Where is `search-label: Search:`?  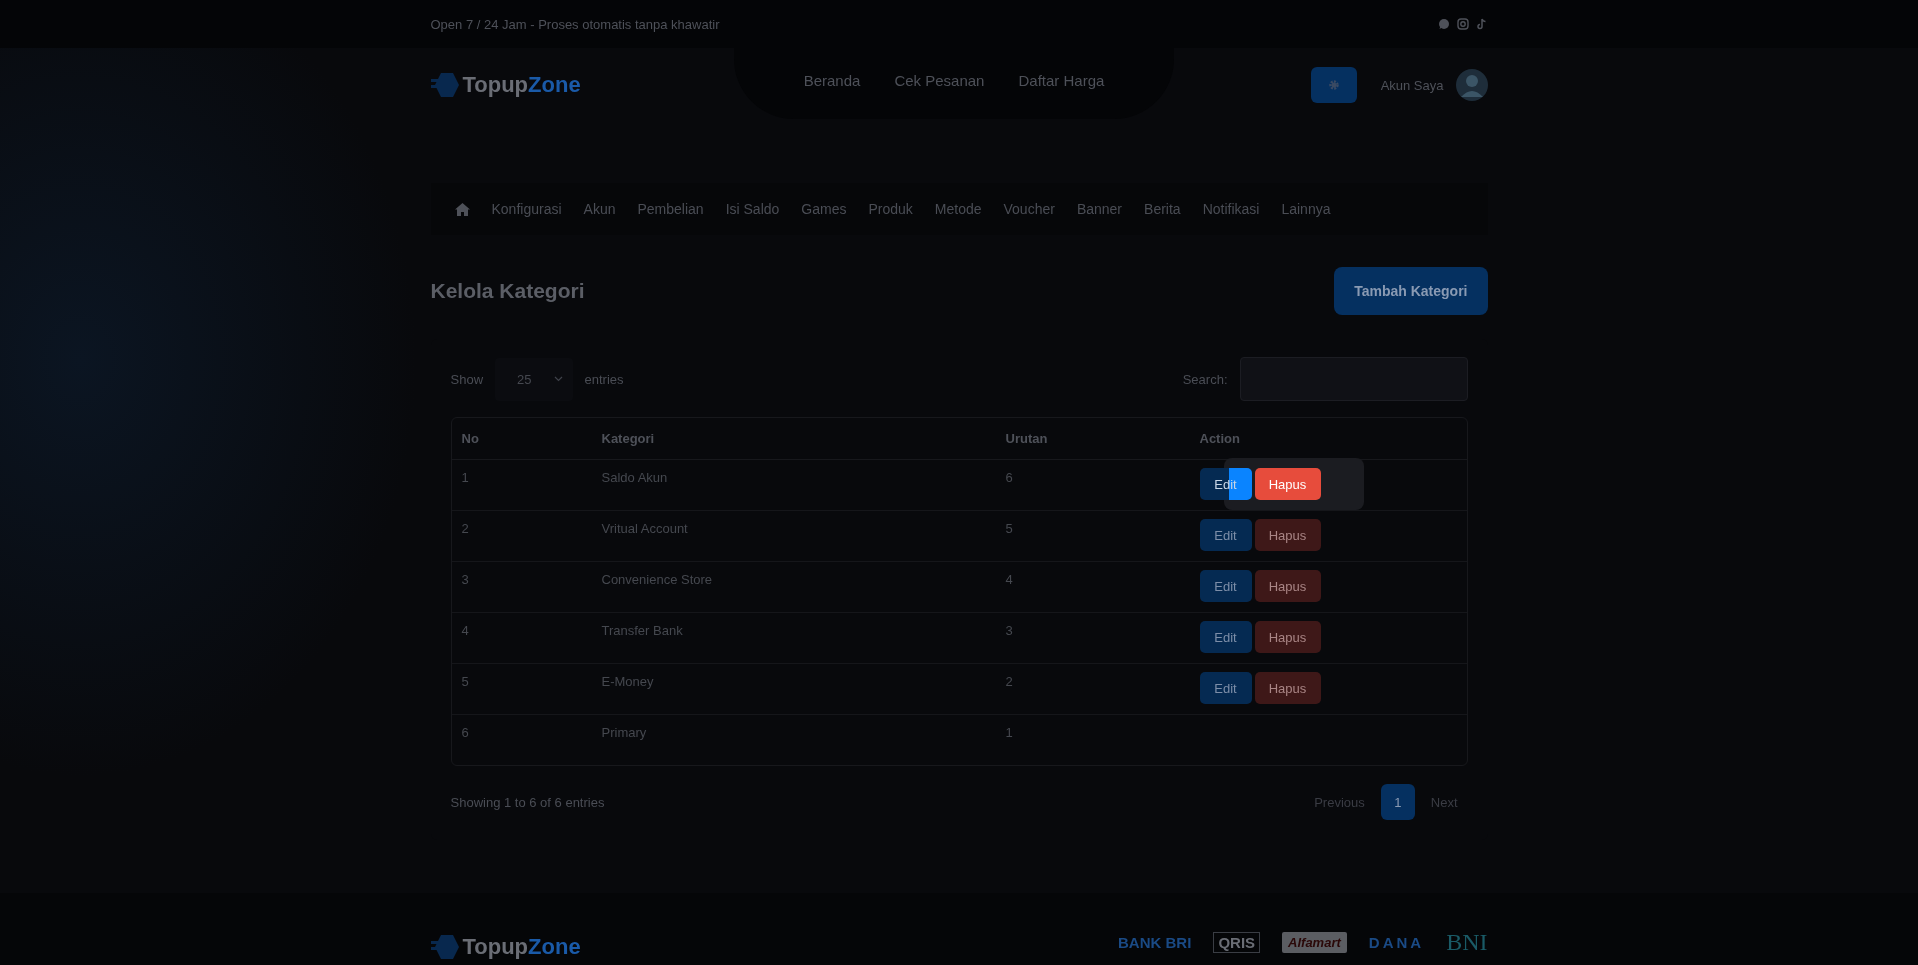 search-label: Search: is located at coordinates (1205, 379).